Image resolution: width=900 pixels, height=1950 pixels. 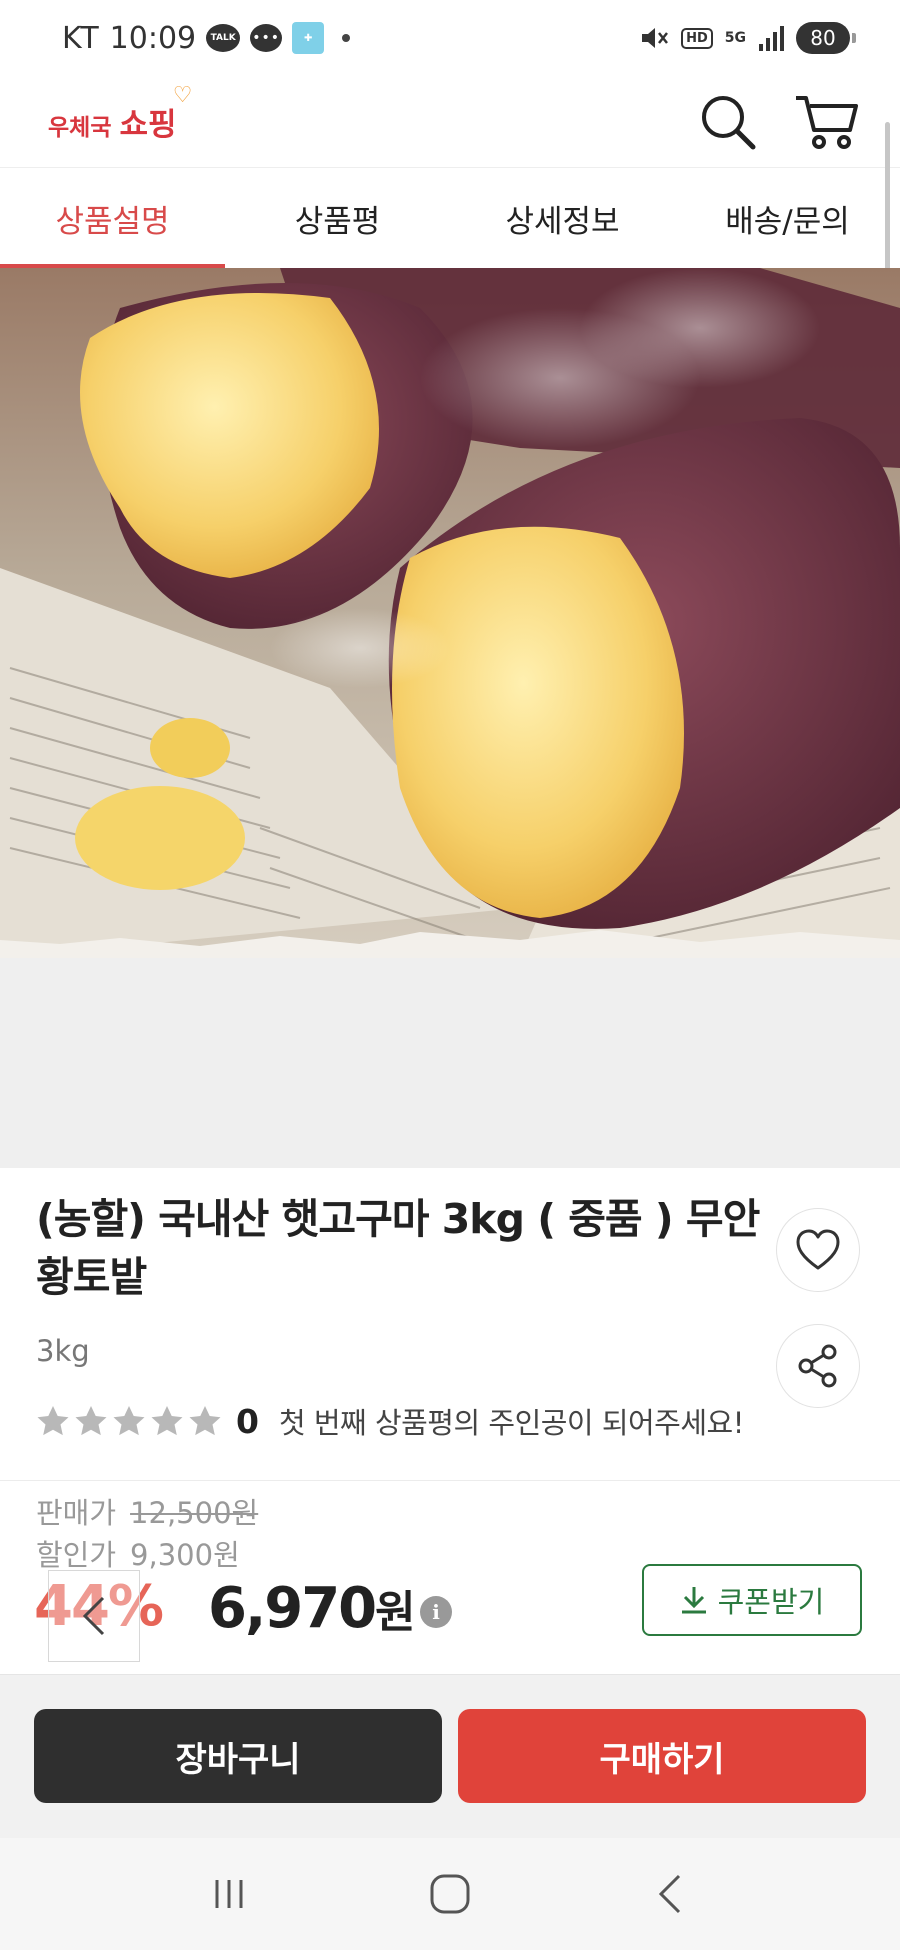 I want to click on app-notification-icon: ✚, so click(x=308, y=38).